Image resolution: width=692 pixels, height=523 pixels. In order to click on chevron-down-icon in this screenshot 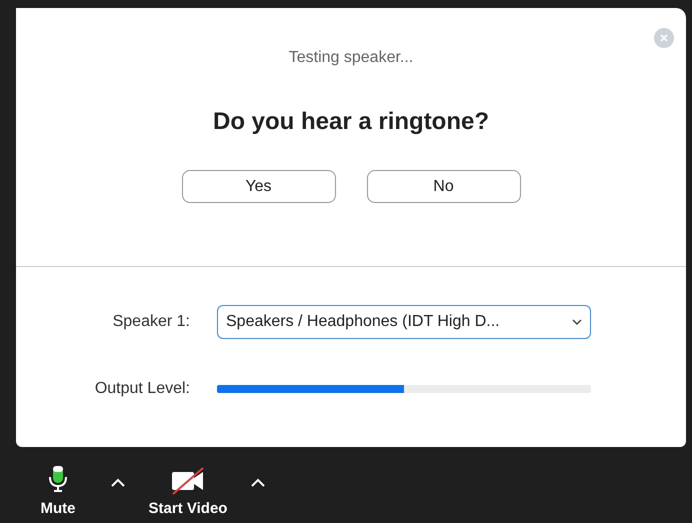, I will do `click(577, 322)`.